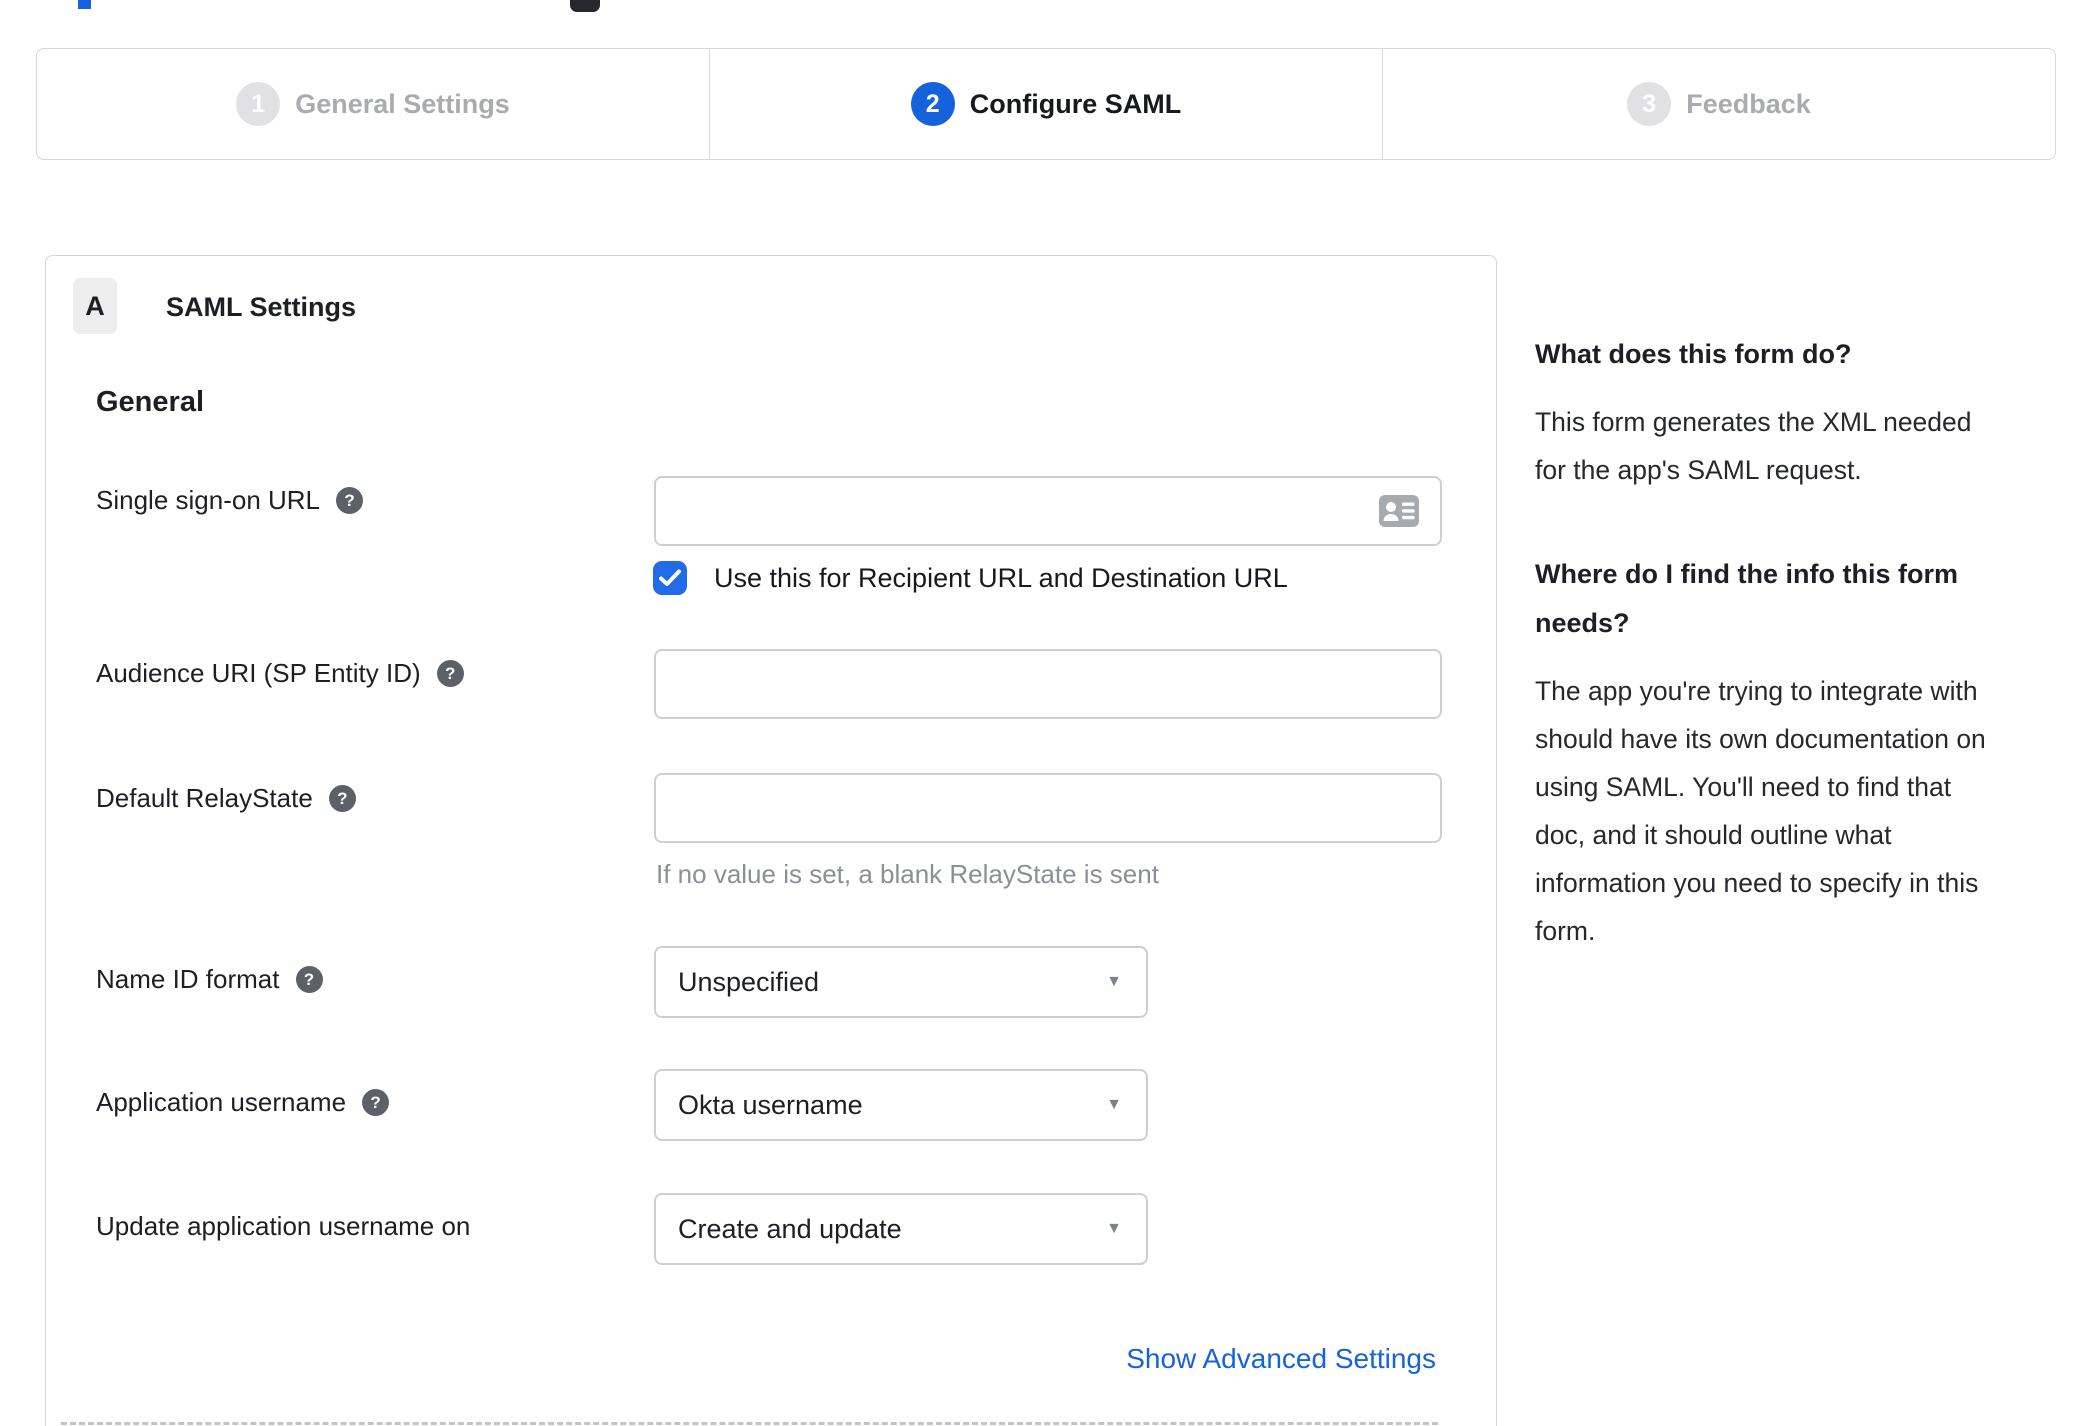  Describe the element at coordinates (230, 500) in the screenshot. I see `sso-url-label: Single sign-on URL ?` at that location.